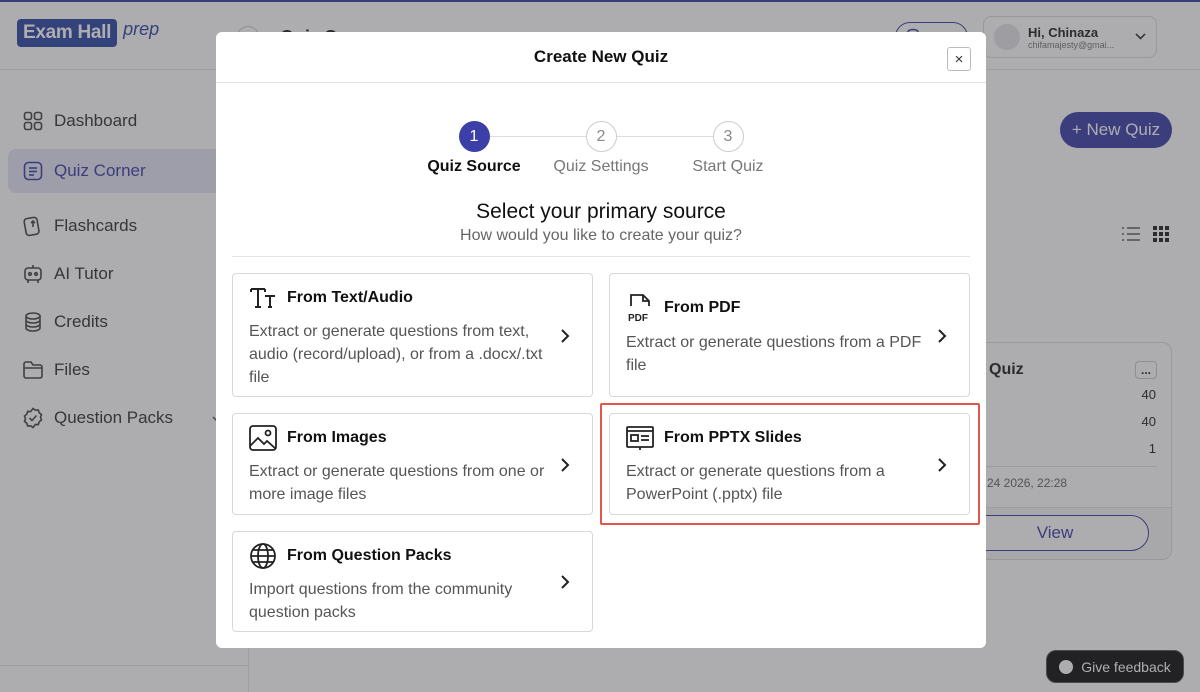 The height and width of the screenshot is (692, 1200). I want to click on step-number: 2, so click(601, 136).